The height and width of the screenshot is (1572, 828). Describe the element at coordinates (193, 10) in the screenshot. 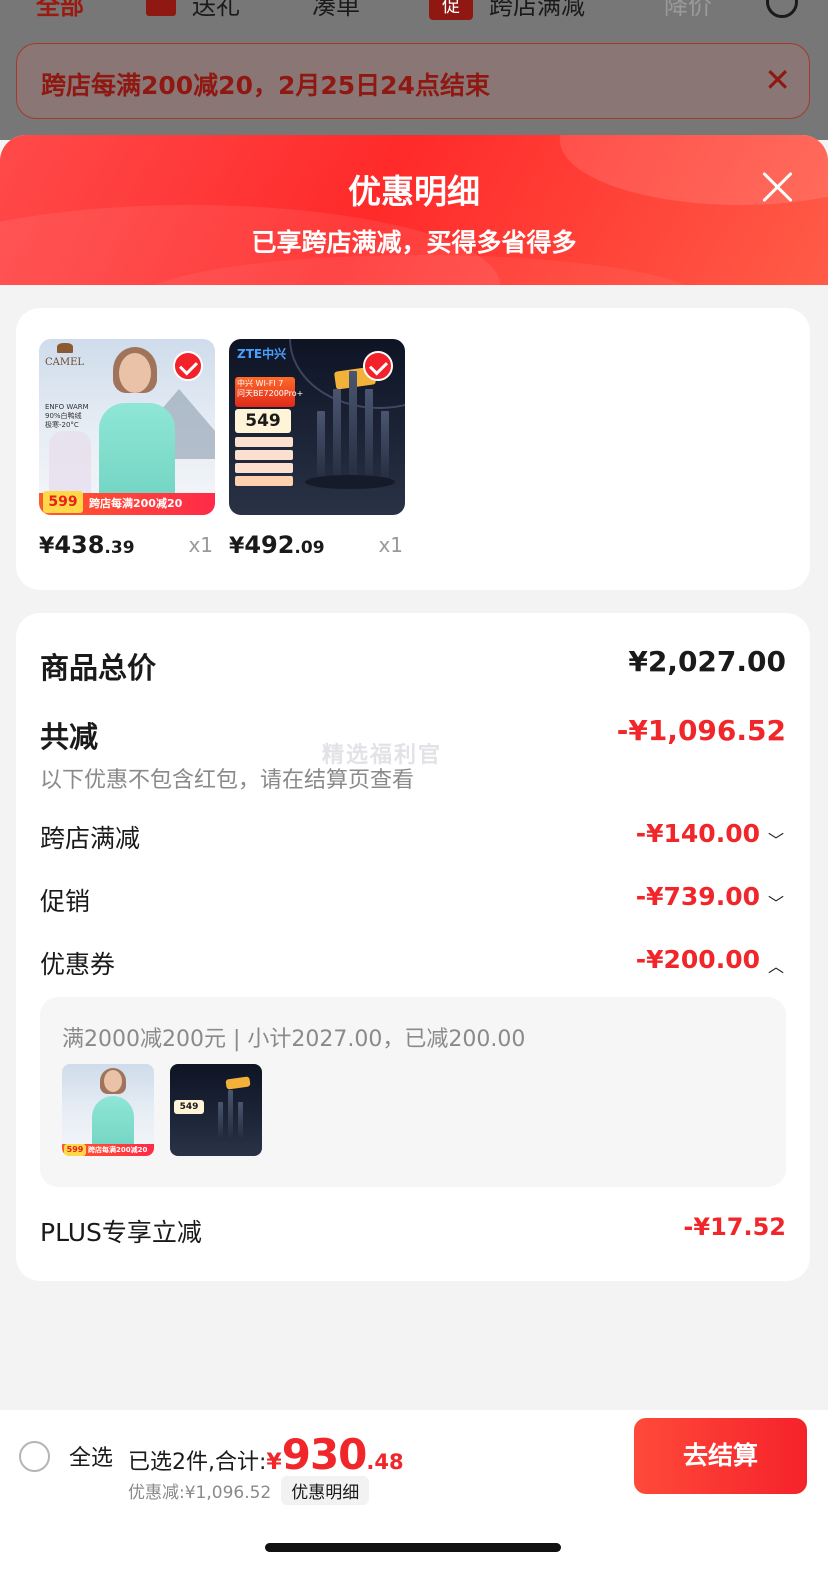

I see `tab-gift: 送礼` at that location.